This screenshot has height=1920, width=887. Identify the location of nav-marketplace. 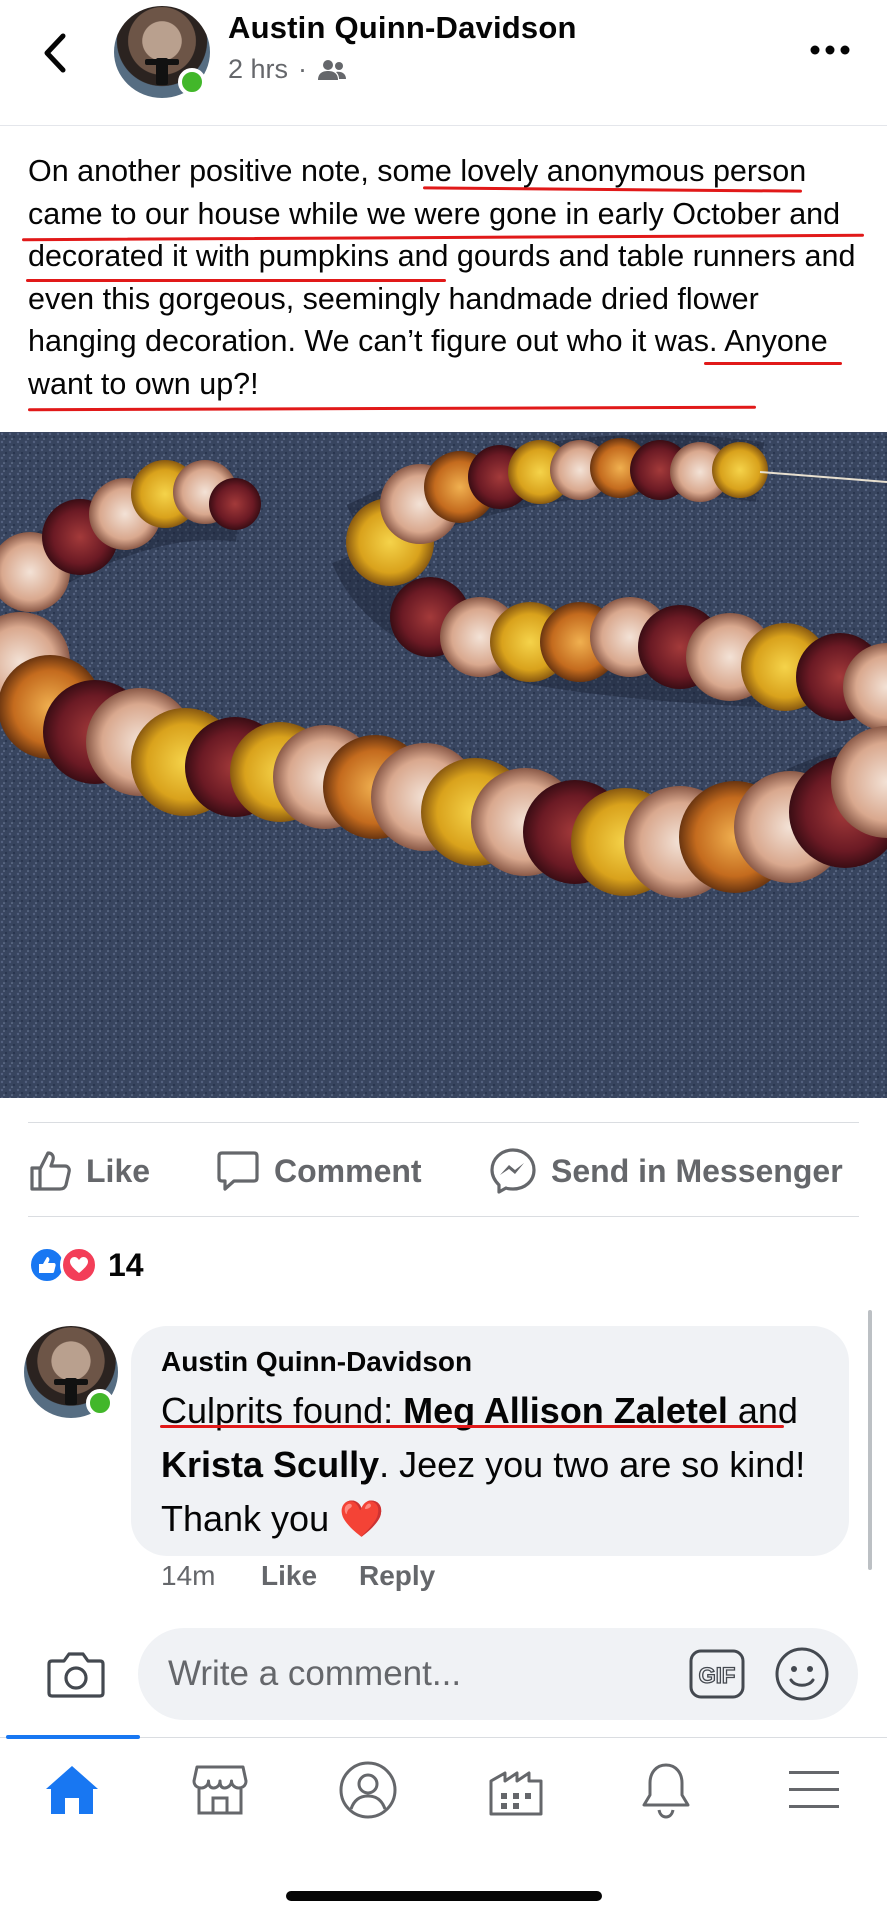
(220, 1790).